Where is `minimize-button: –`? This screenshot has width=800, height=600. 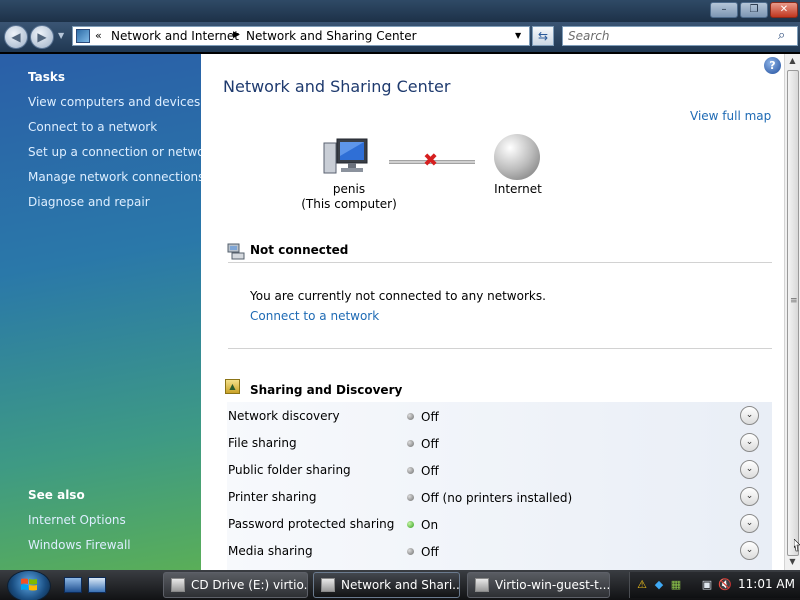
minimize-button: – is located at coordinates (724, 10).